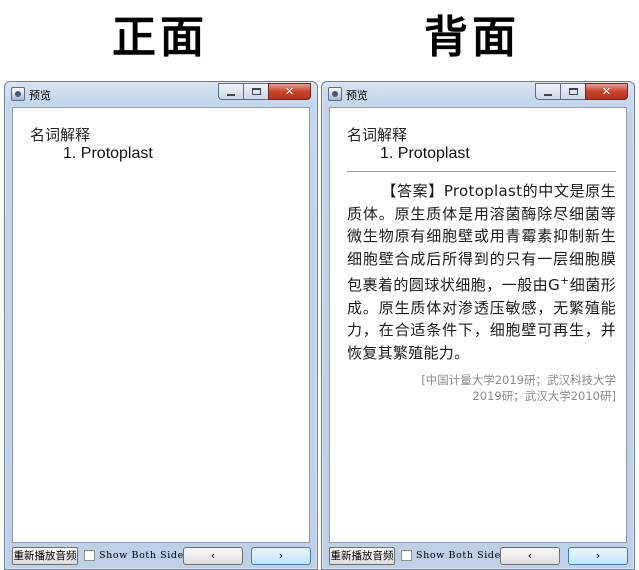  Describe the element at coordinates (518, 388) in the screenshot. I see `answer-source: [中国计量大学2019研；武汉科技大学2019研；武汉大学2010研]` at that location.